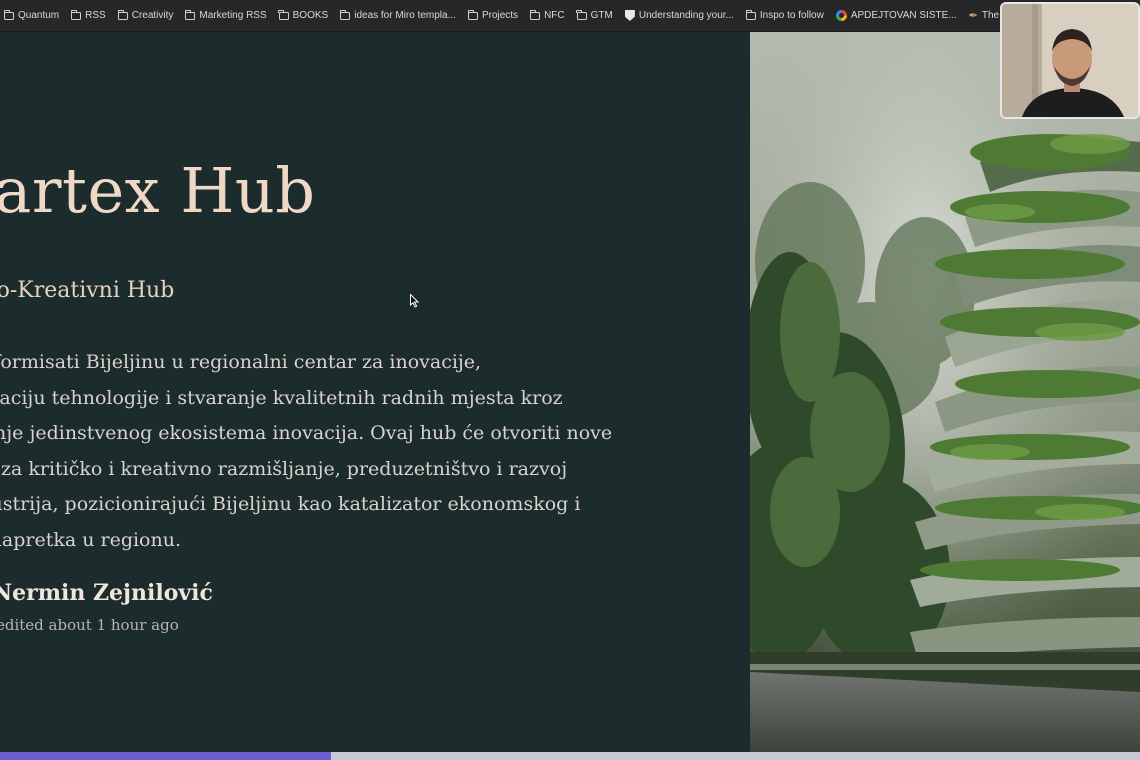  Describe the element at coordinates (784, 15) in the screenshot. I see `bookmark-inspo: Inspo to follow` at that location.